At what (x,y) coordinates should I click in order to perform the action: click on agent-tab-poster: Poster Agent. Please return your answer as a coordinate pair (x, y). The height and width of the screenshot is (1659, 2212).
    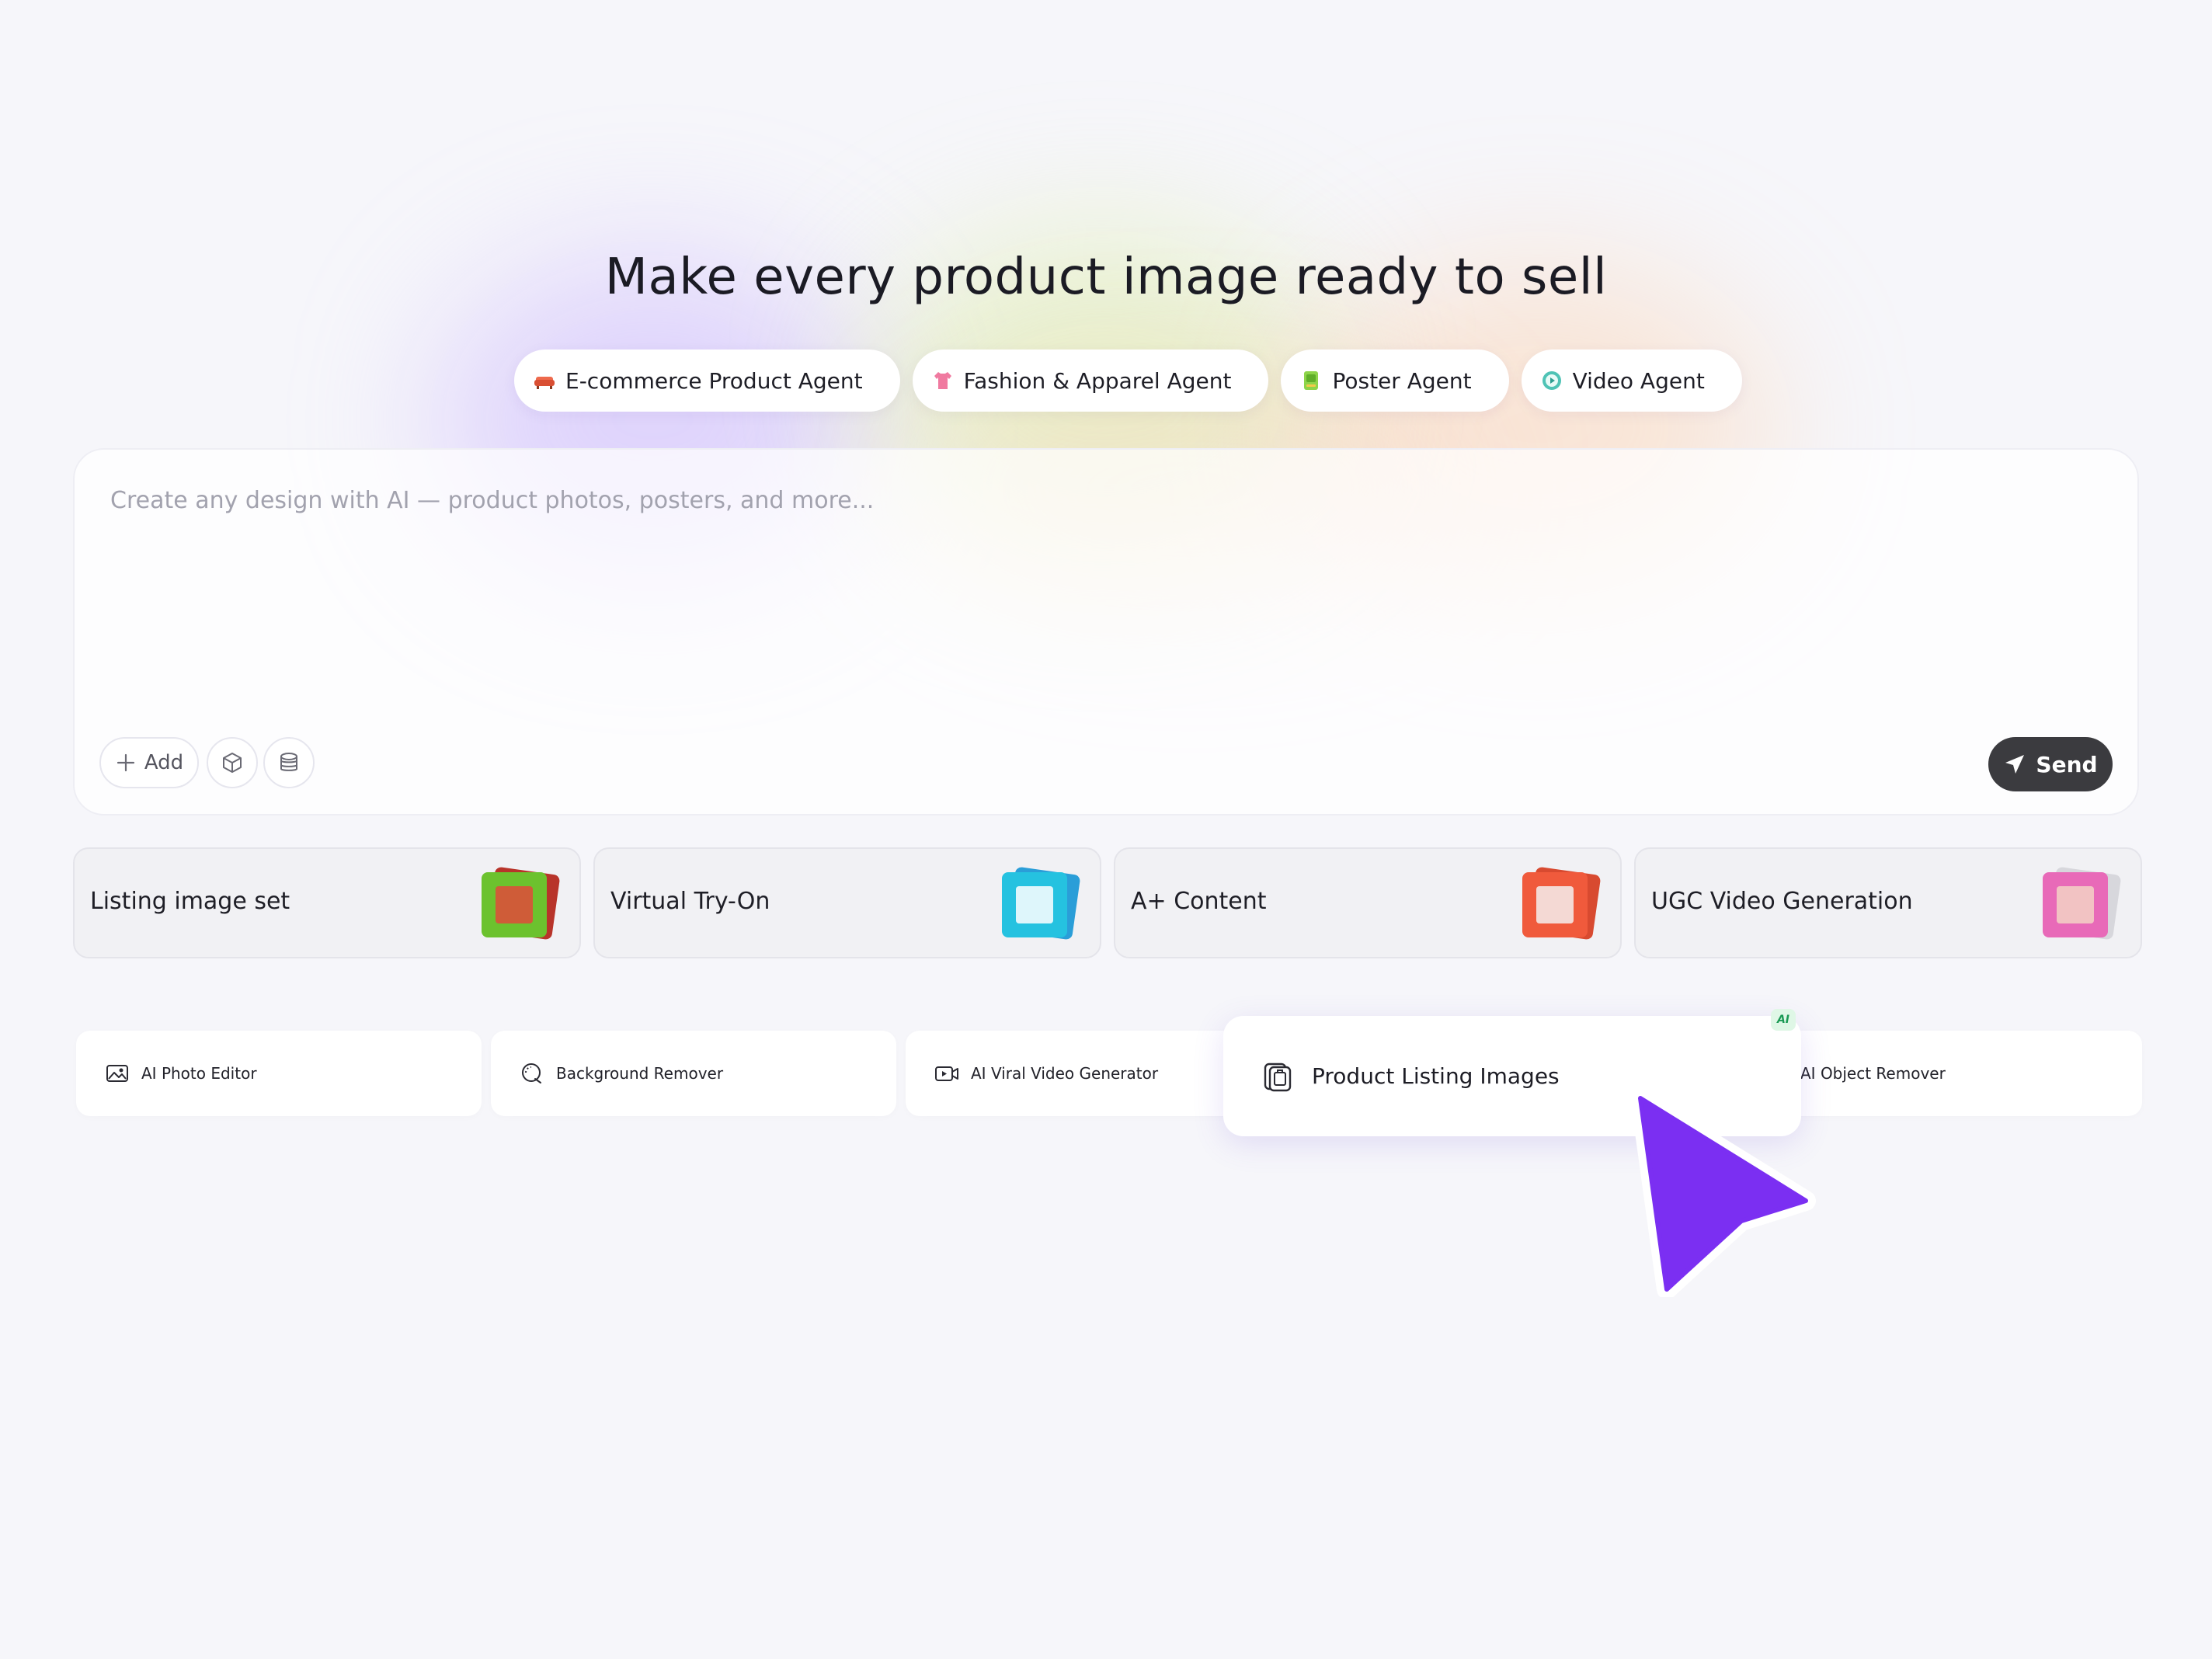
    Looking at the image, I should click on (1395, 381).